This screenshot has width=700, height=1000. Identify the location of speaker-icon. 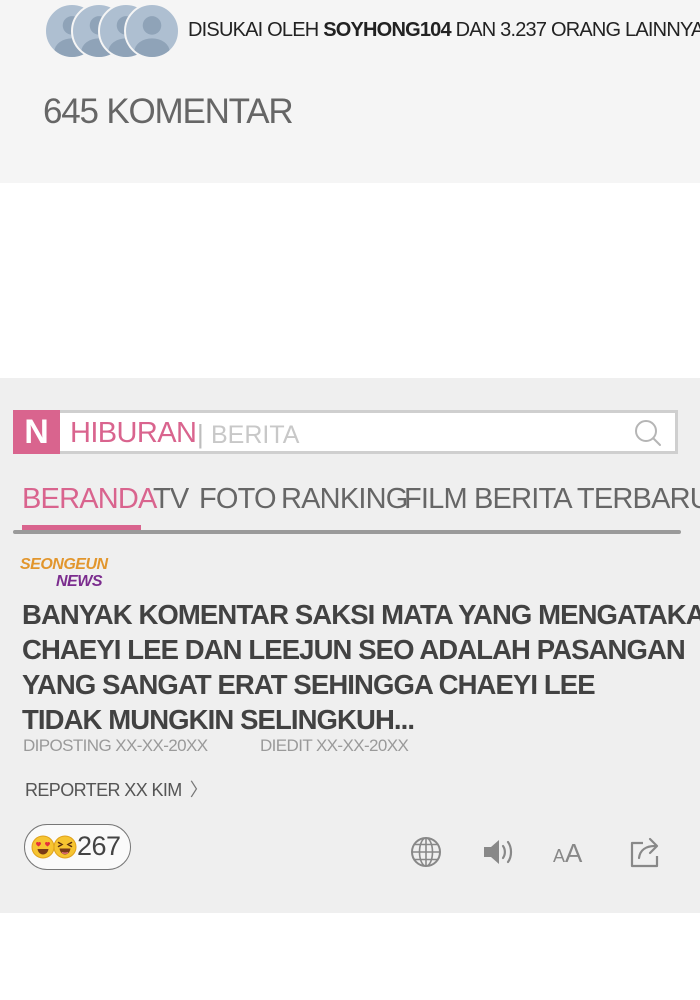
(498, 852).